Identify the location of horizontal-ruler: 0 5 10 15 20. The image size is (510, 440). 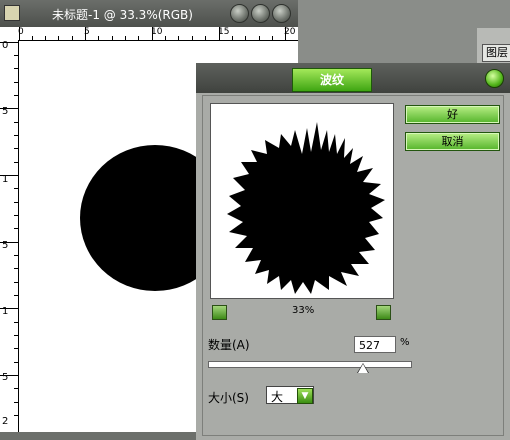
(158, 34).